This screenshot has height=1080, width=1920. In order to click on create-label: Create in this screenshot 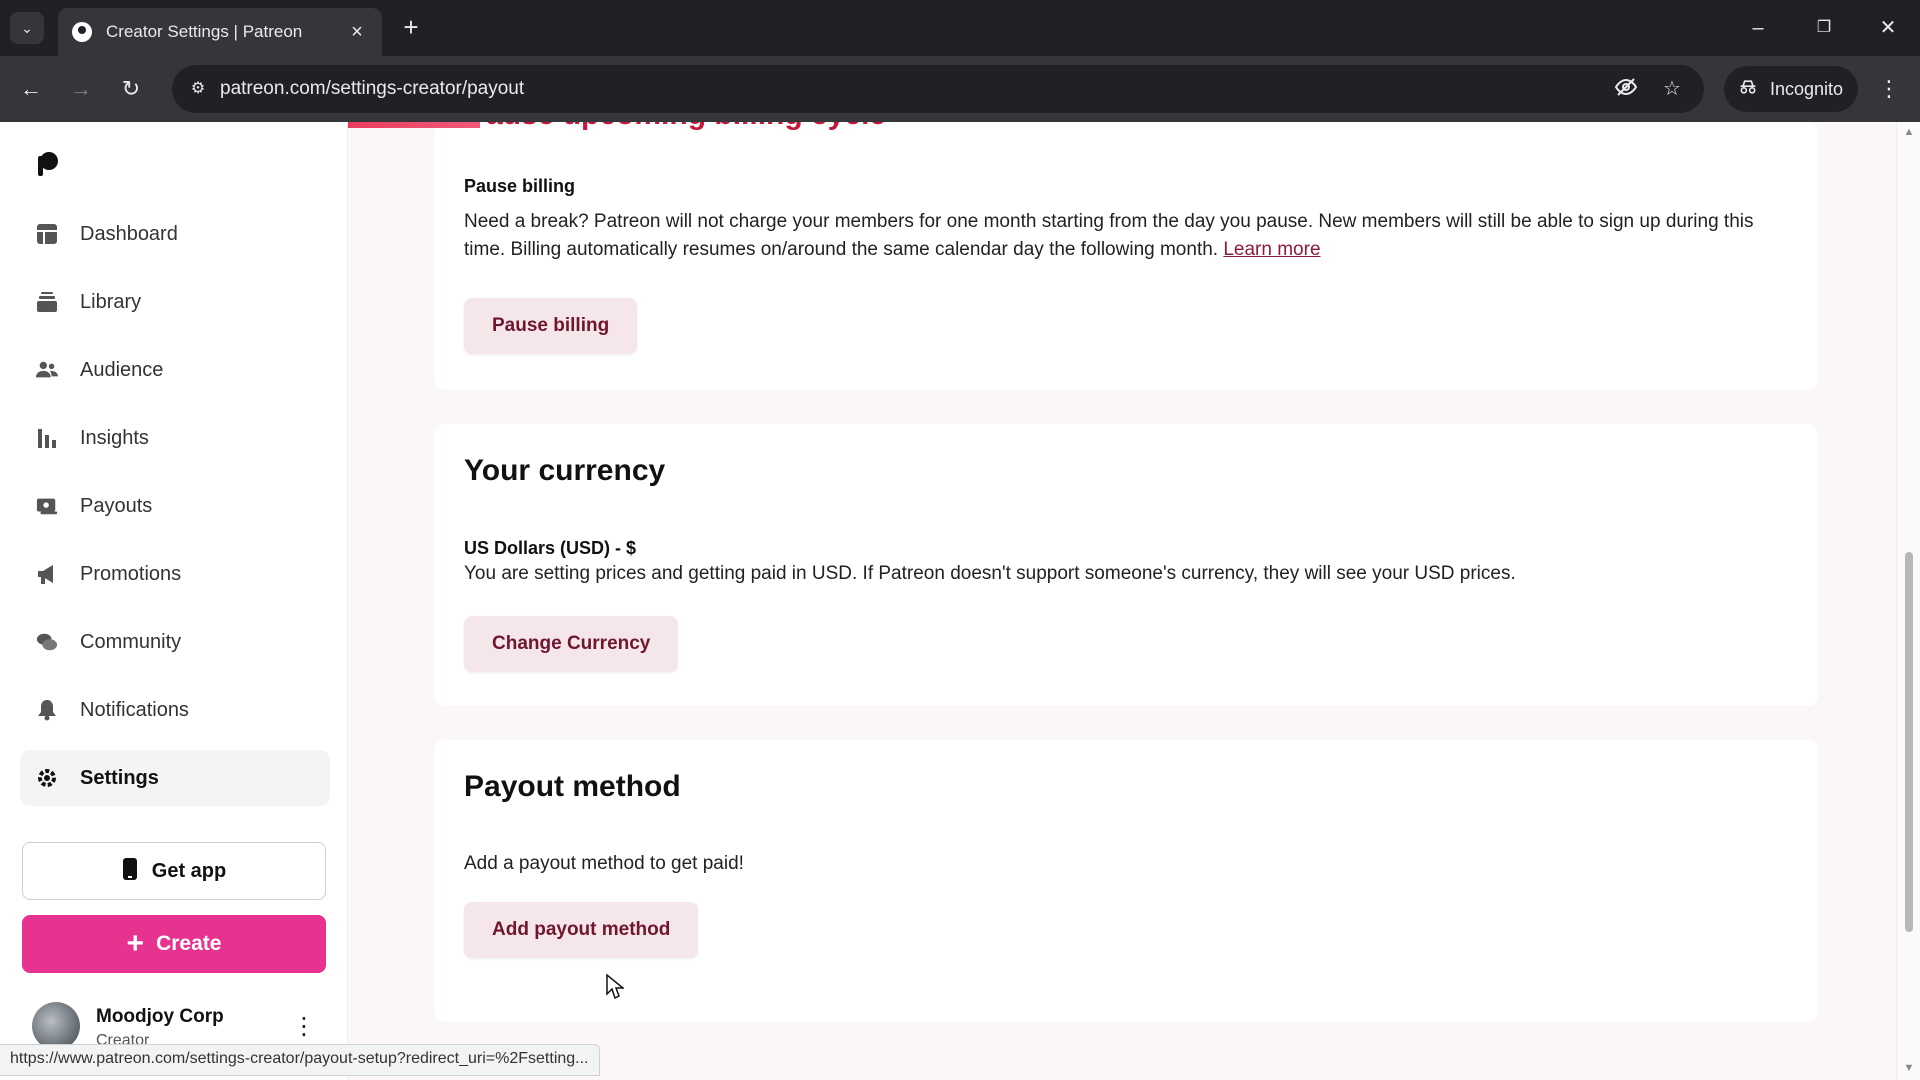, I will do `click(189, 943)`.